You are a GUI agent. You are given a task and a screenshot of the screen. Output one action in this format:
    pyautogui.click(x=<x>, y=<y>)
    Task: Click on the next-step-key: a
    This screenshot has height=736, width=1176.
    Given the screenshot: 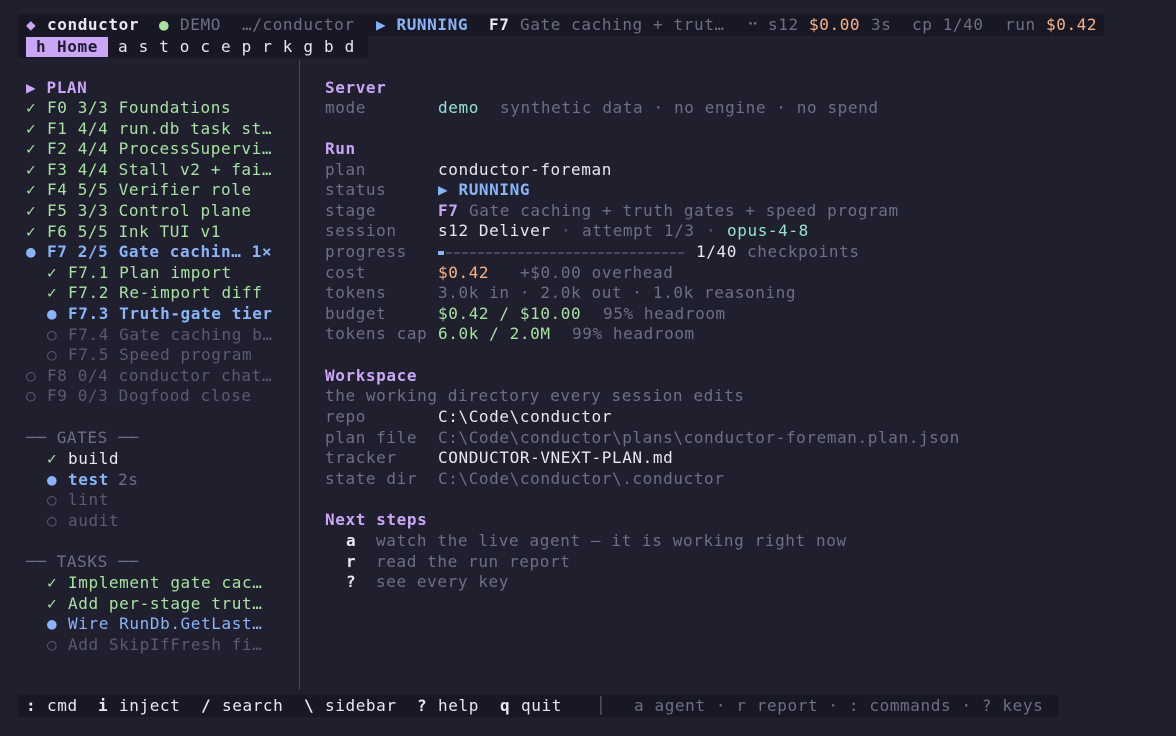 What is the action you would take?
    pyautogui.click(x=351, y=541)
    